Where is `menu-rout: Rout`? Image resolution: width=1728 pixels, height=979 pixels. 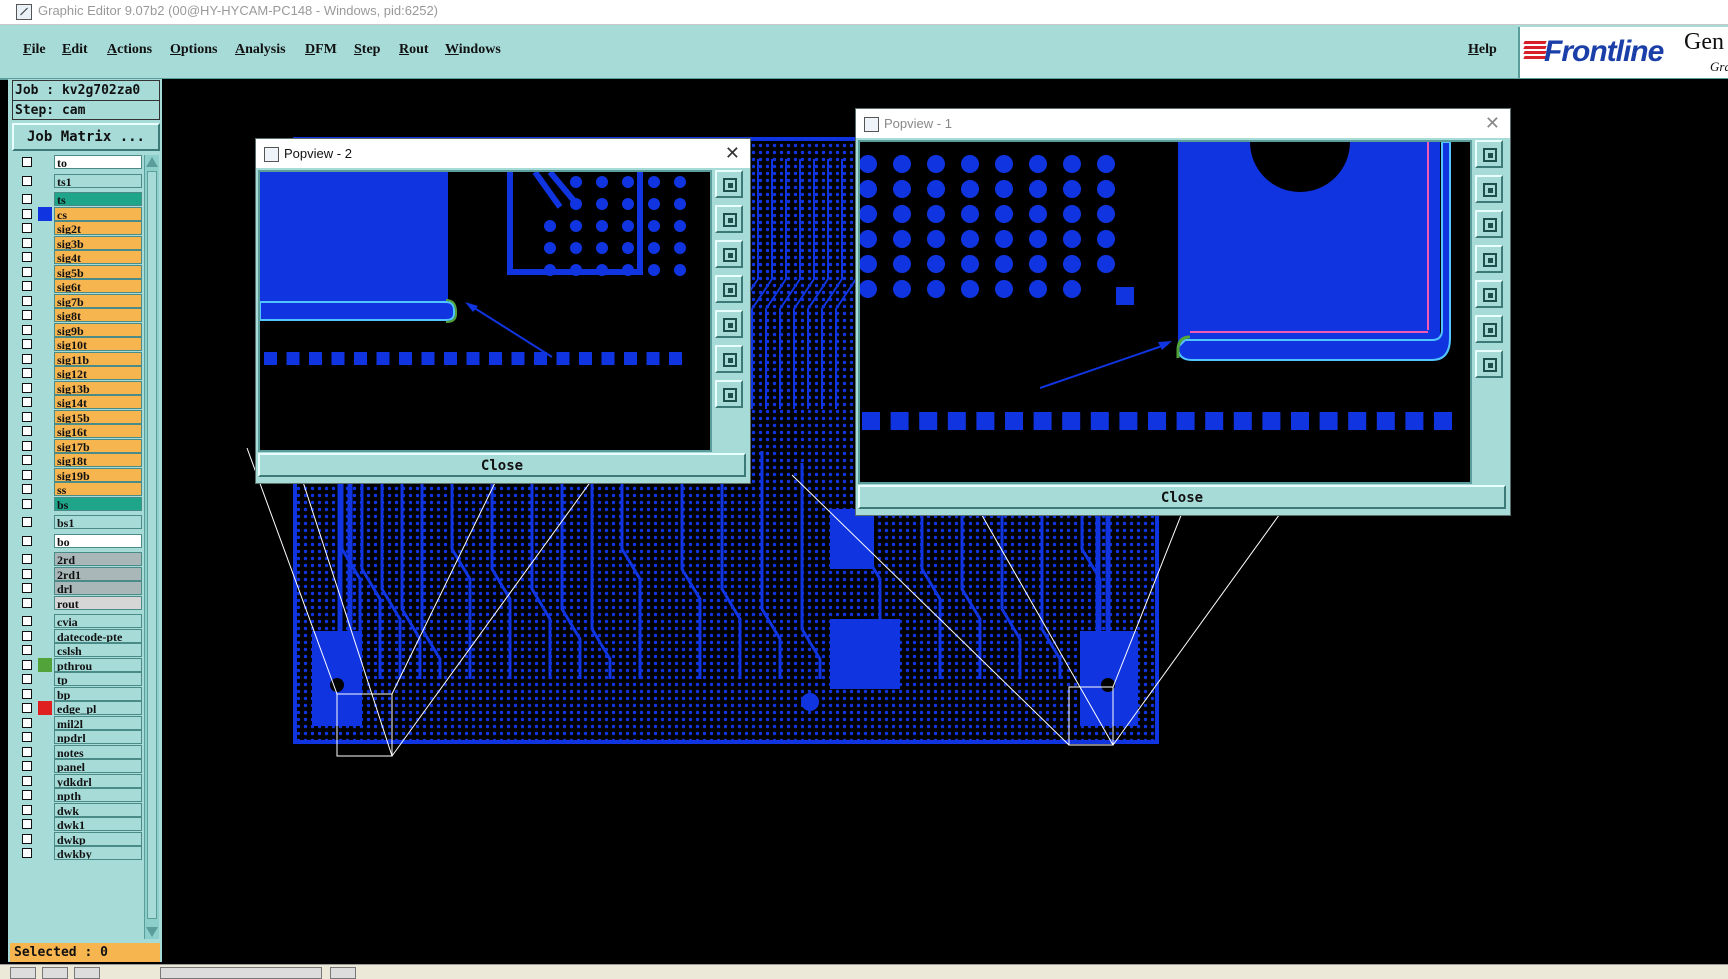
menu-rout: Rout is located at coordinates (414, 50).